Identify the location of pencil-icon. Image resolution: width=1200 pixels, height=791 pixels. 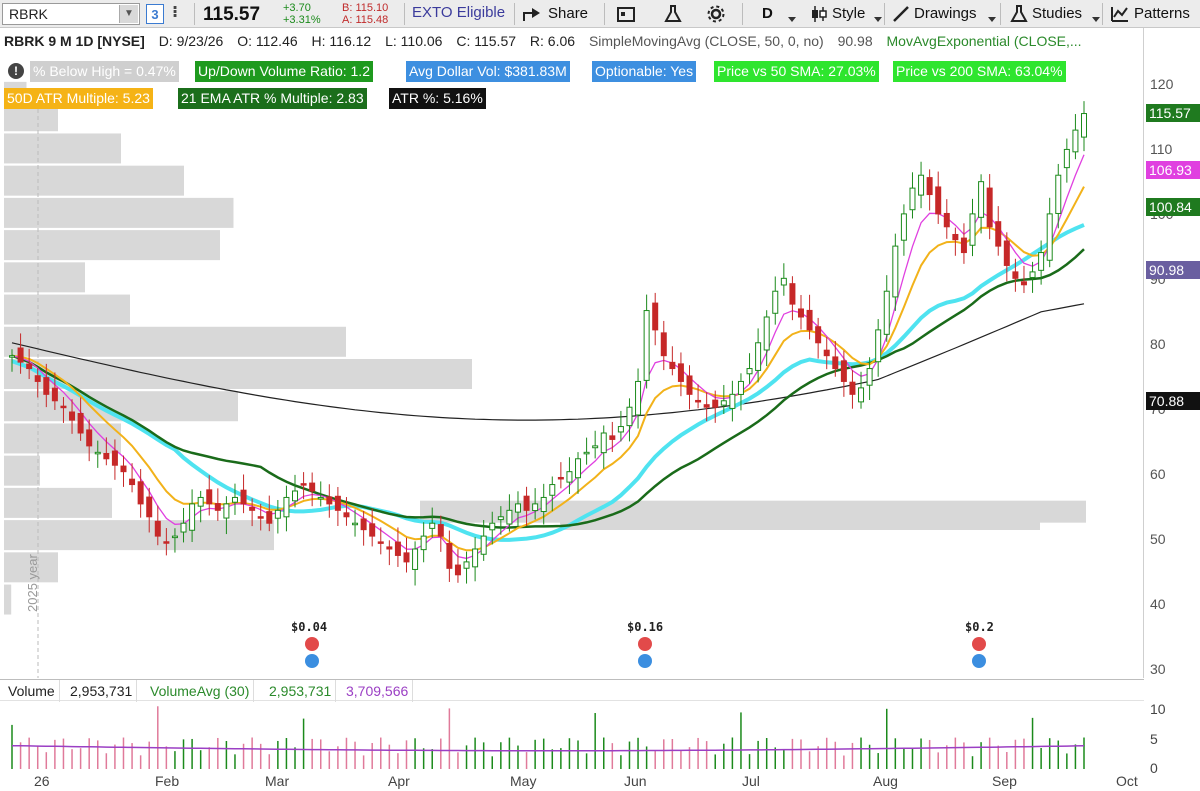
(901, 14).